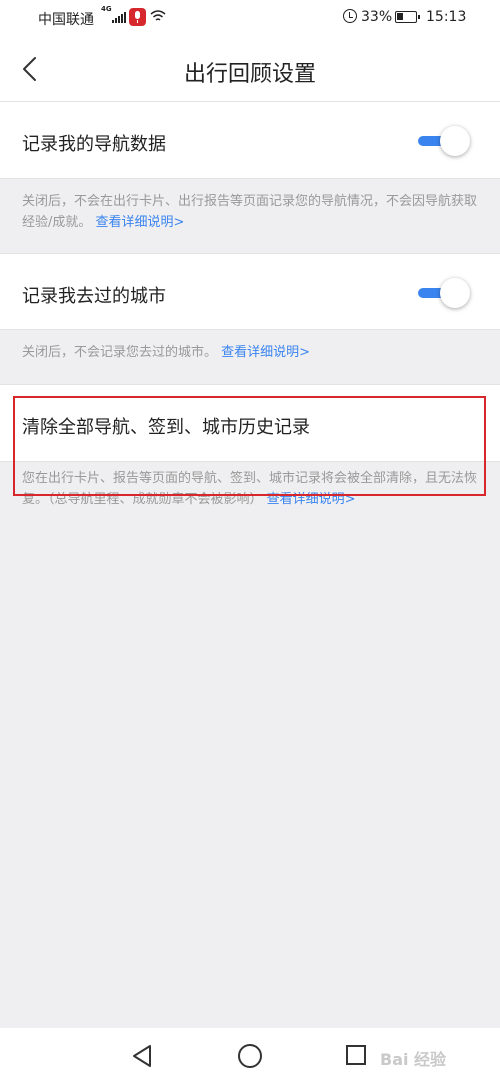 This screenshot has height=1083, width=500. I want to click on wifi-icon, so click(158, 15).